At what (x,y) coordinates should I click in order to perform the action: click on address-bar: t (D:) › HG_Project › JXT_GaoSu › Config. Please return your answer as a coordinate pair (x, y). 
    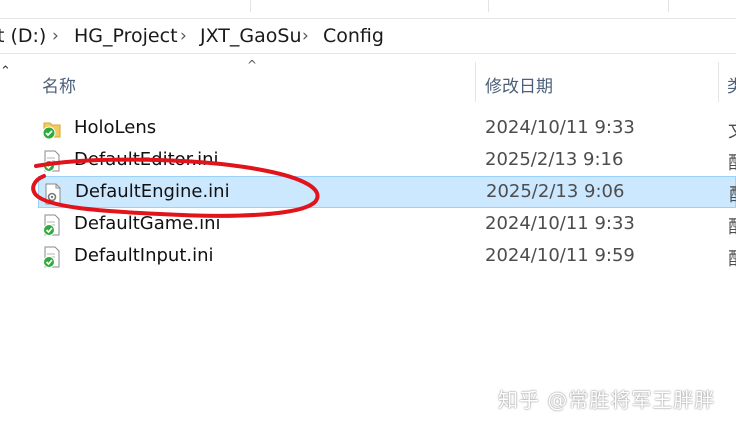
    Looking at the image, I should click on (368, 36).